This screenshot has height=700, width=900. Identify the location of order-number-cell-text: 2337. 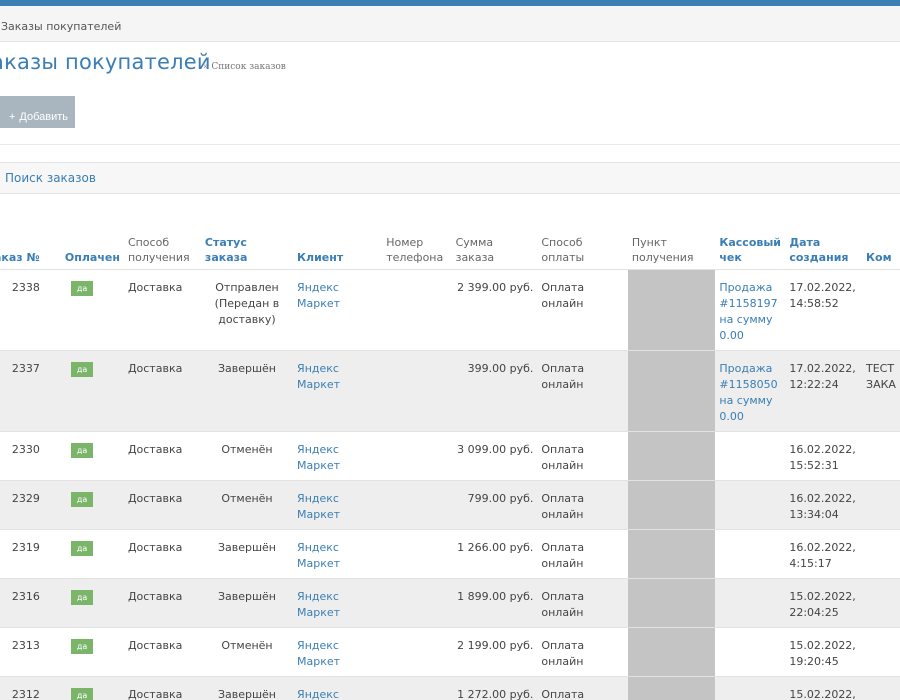
(26, 368).